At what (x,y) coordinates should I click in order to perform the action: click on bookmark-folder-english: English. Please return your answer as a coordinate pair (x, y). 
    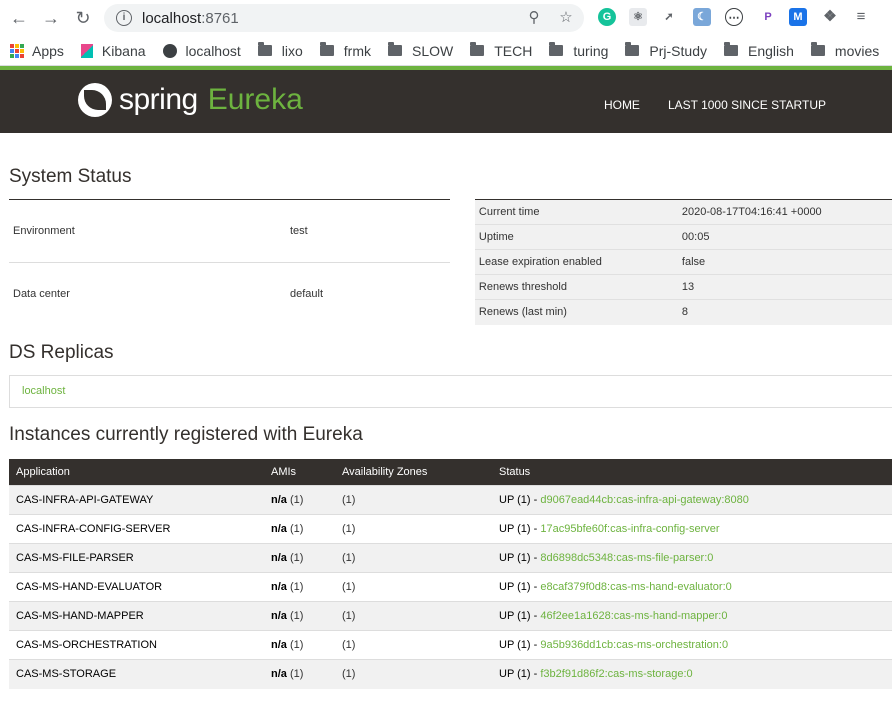
    Looking at the image, I should click on (758, 50).